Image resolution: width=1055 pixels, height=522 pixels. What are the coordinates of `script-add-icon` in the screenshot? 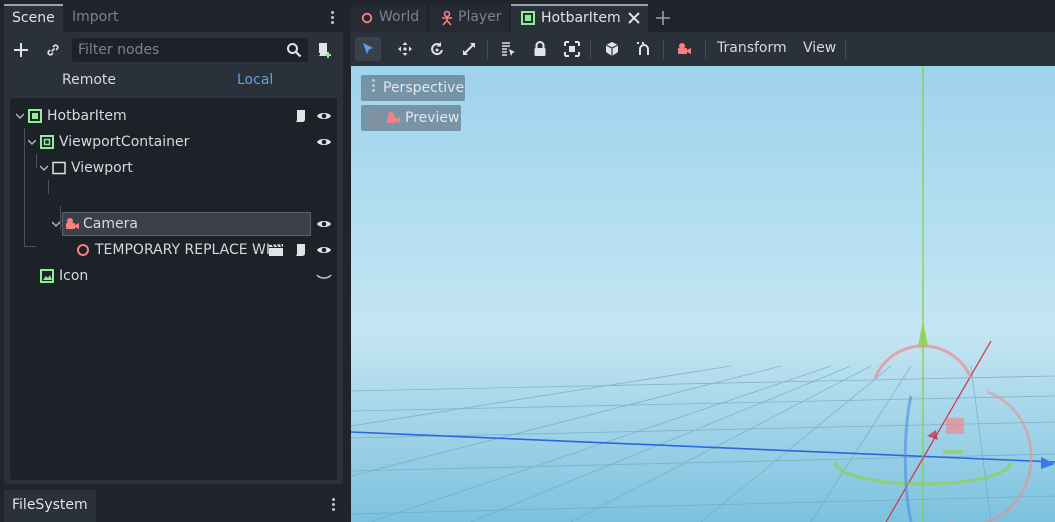 It's located at (324, 50).